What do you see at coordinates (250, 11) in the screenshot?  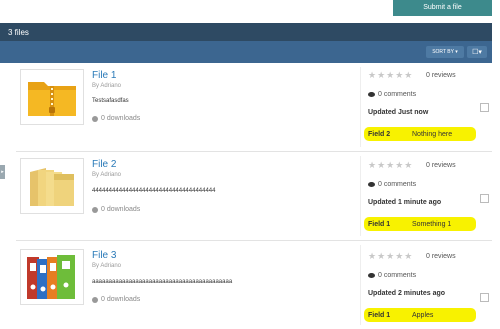 I see `top-bar: Submit a file` at bounding box center [250, 11].